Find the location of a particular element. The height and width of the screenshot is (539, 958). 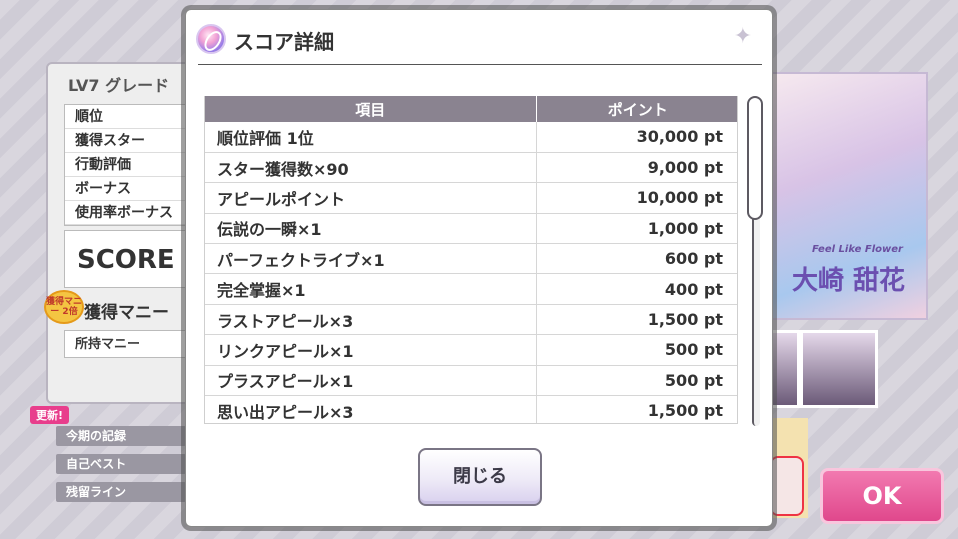

item-cell: 完全掌握×1 is located at coordinates (371, 289).